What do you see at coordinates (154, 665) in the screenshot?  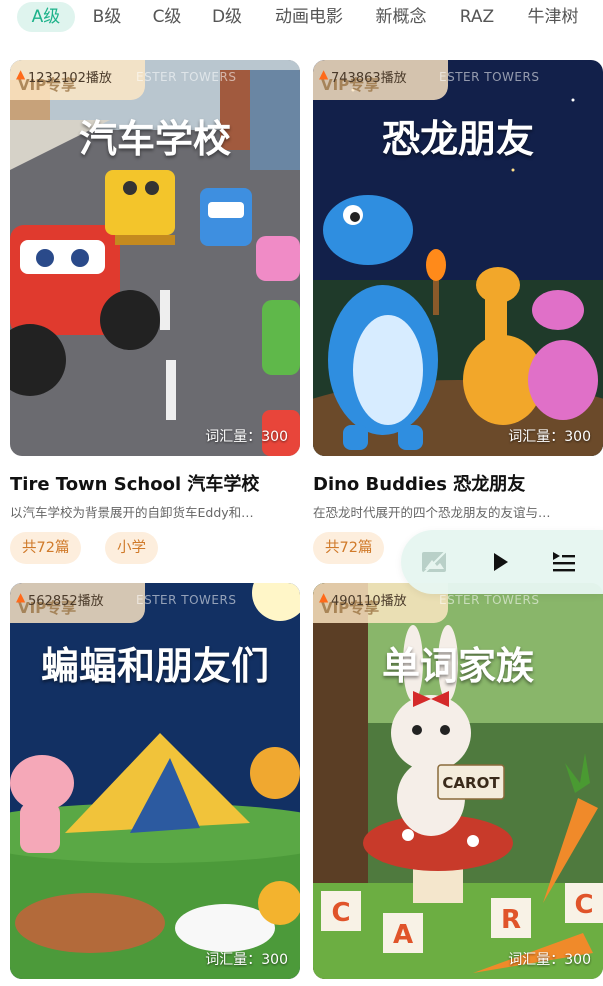 I see `cover-title: 蝙蝠和朋友们` at bounding box center [154, 665].